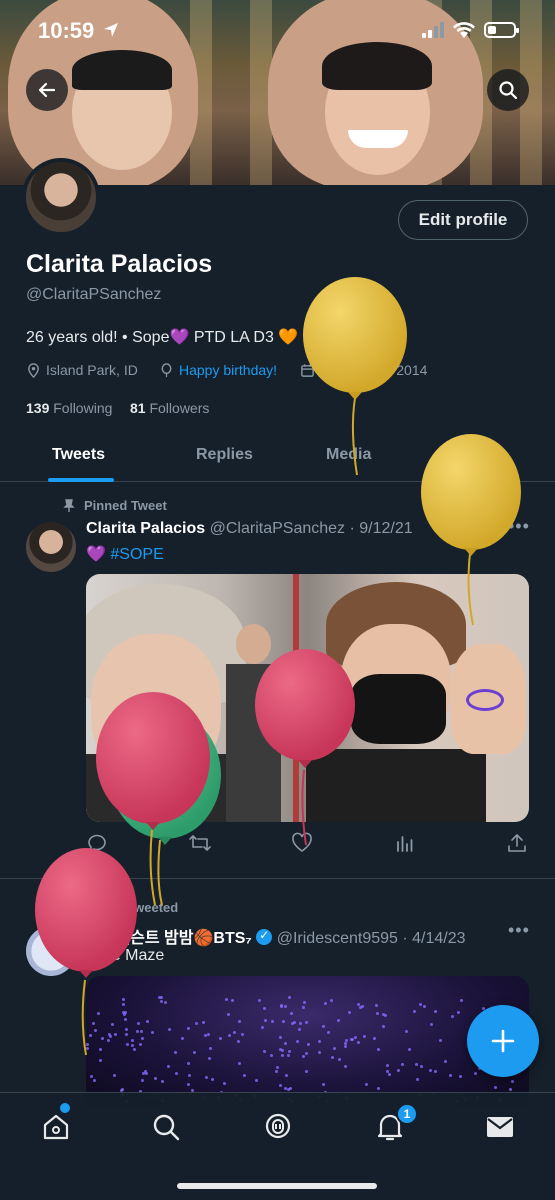 The width and height of the screenshot is (555, 1200). What do you see at coordinates (47, 90) in the screenshot?
I see `back-button` at bounding box center [47, 90].